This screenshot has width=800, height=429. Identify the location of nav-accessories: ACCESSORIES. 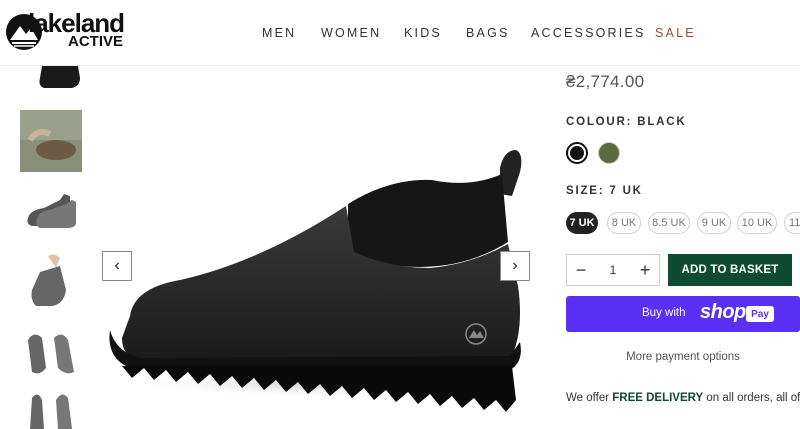
(588, 33).